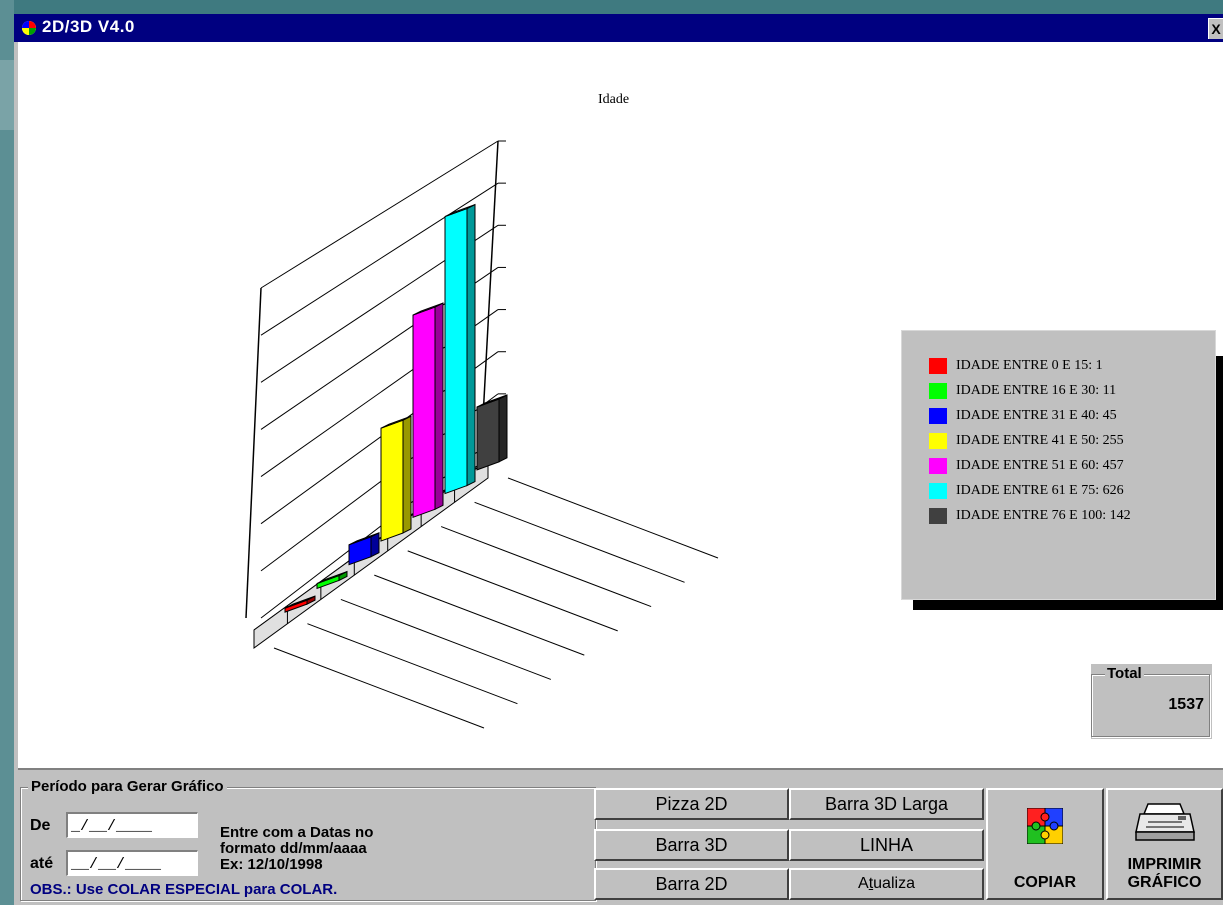 This screenshot has height=905, width=1223. What do you see at coordinates (1164, 882) in the screenshot?
I see `imprimir-line2: GRÁFICO` at bounding box center [1164, 882].